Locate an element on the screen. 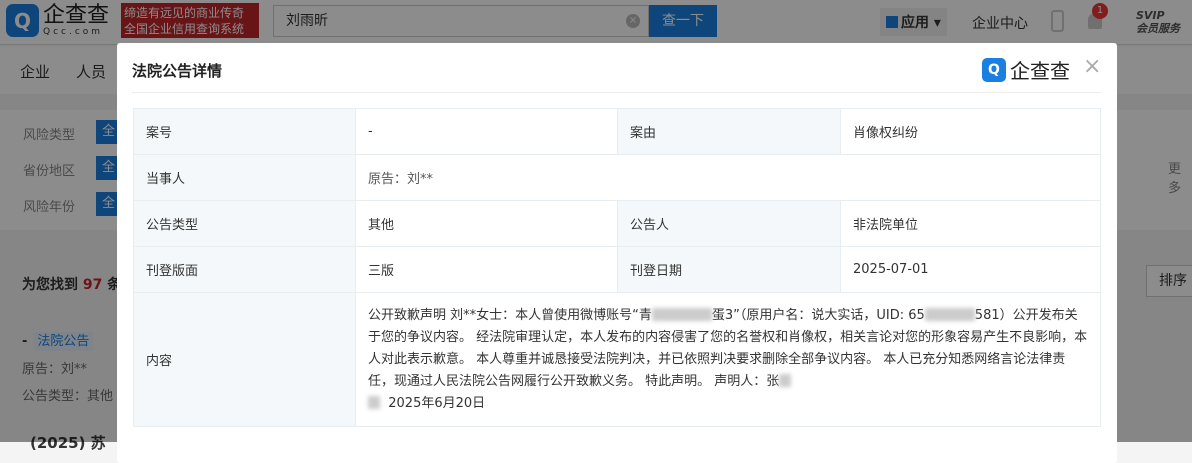 This screenshot has height=463, width=1192. value-announcer: 非法院单位 is located at coordinates (970, 223).